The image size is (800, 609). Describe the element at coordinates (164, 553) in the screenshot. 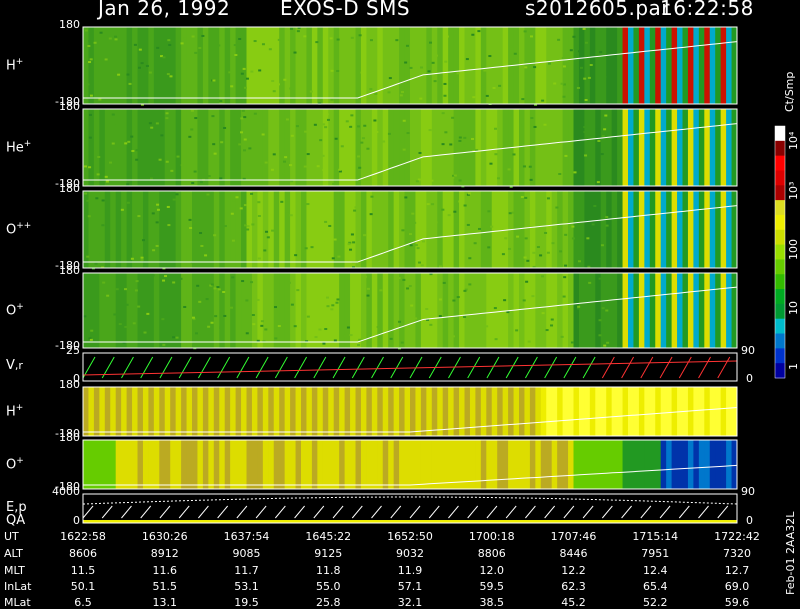

I see `table-cell: 8912` at that location.